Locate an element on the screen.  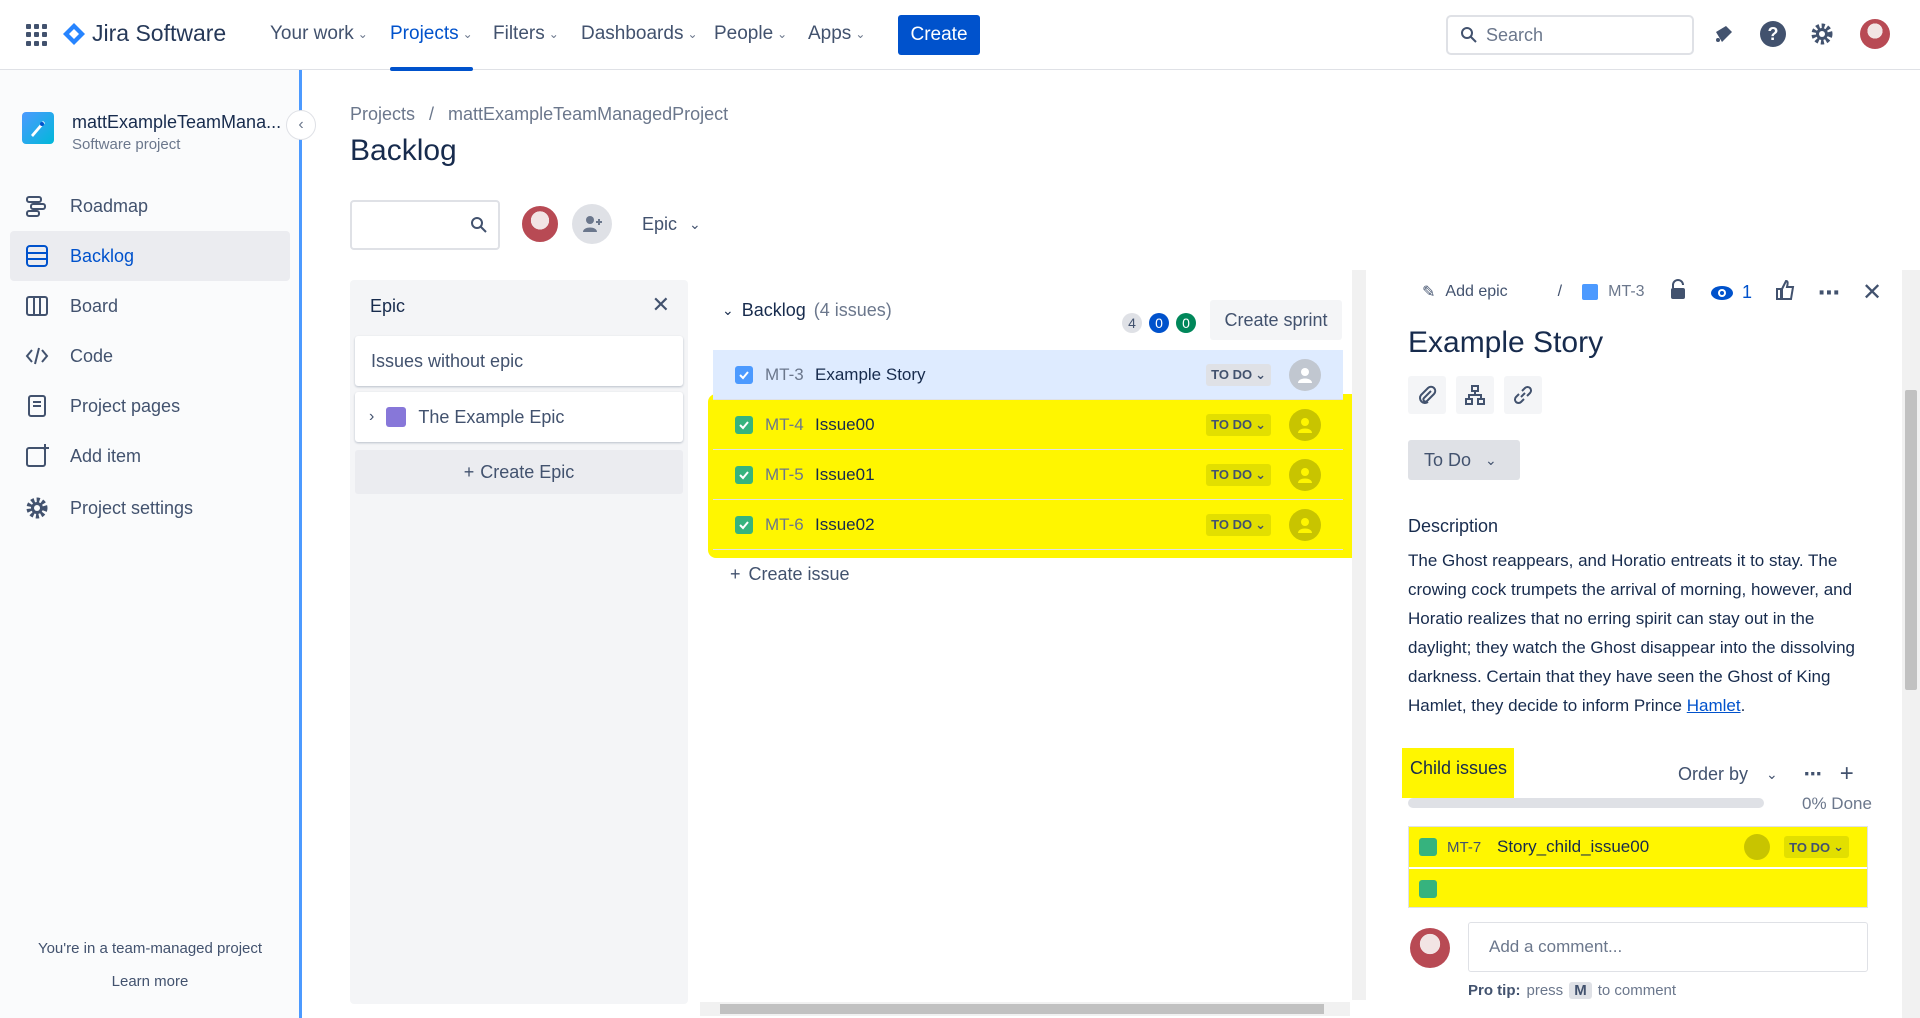
notifications-icon is located at coordinates (1724, 34).